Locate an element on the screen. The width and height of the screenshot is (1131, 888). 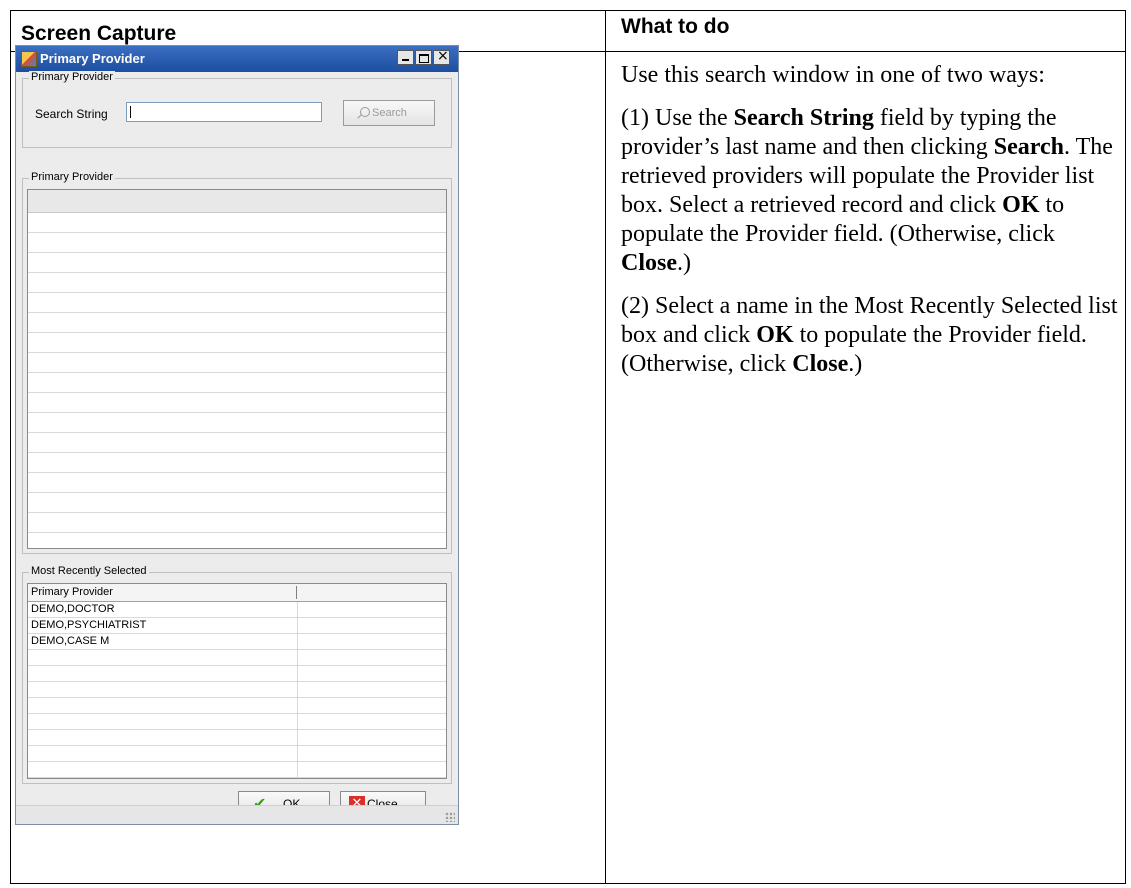
recent-column-line is located at coordinates (297, 690).